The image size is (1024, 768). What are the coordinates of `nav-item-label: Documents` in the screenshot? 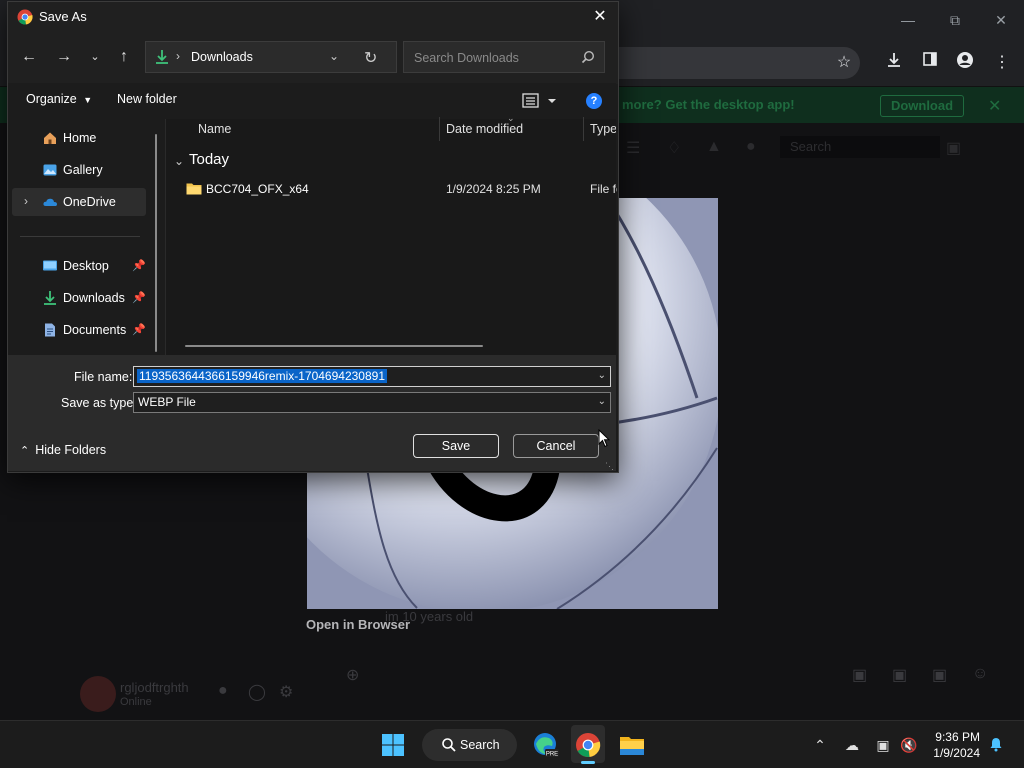 It's located at (95, 330).